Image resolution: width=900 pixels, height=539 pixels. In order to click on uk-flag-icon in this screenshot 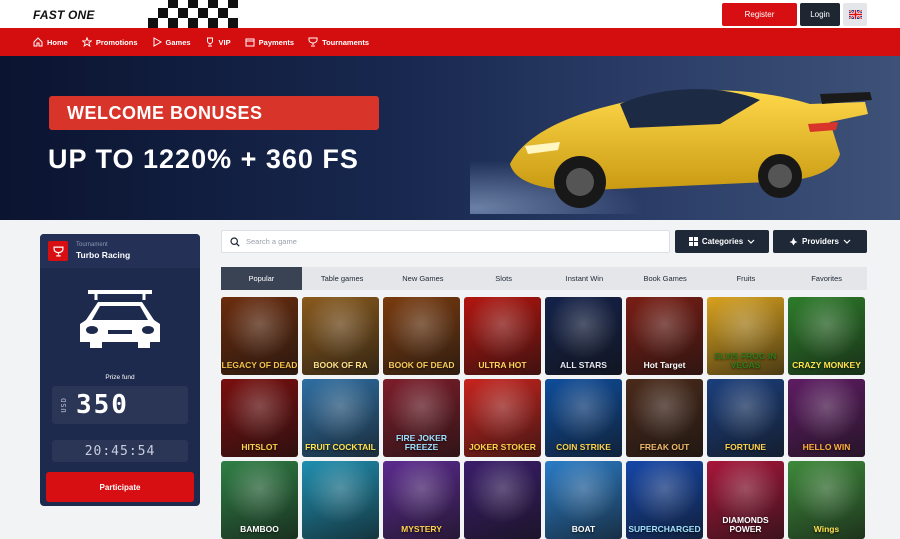, I will do `click(855, 14)`.